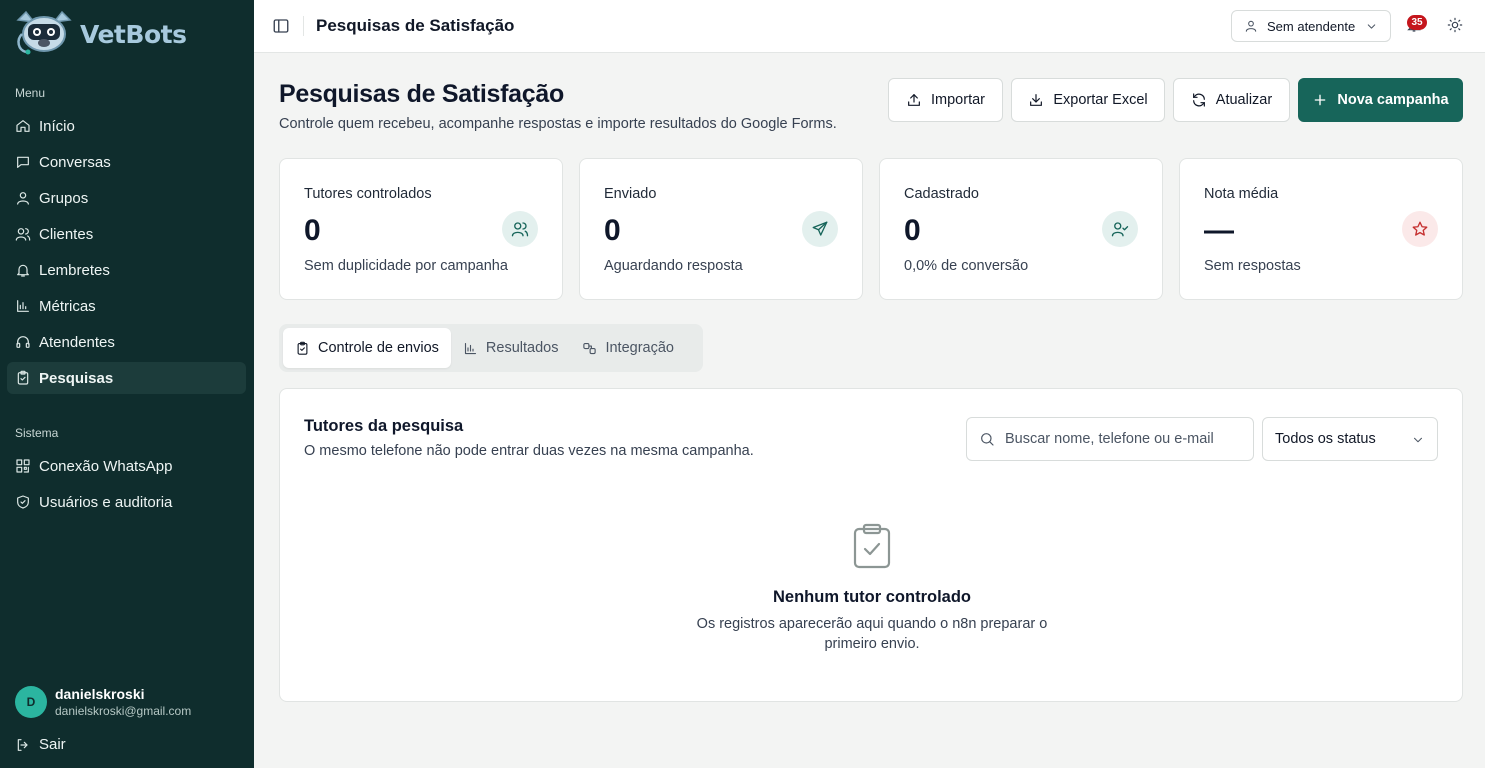 The height and width of the screenshot is (768, 1485). Describe the element at coordinates (126, 198) in the screenshot. I see `sidebar-item-grupos: Grupos` at that location.